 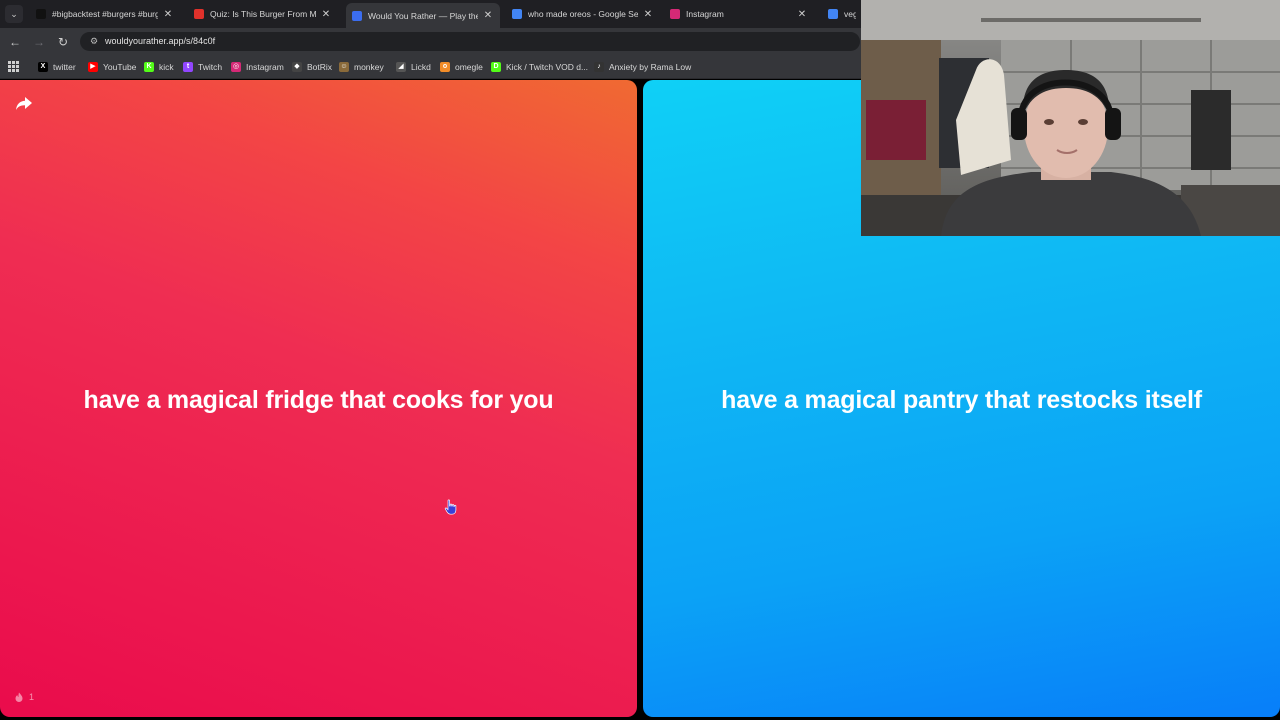 I want to click on address-url: wouldyourather.app/s/84c0f, so click(x=160, y=41).